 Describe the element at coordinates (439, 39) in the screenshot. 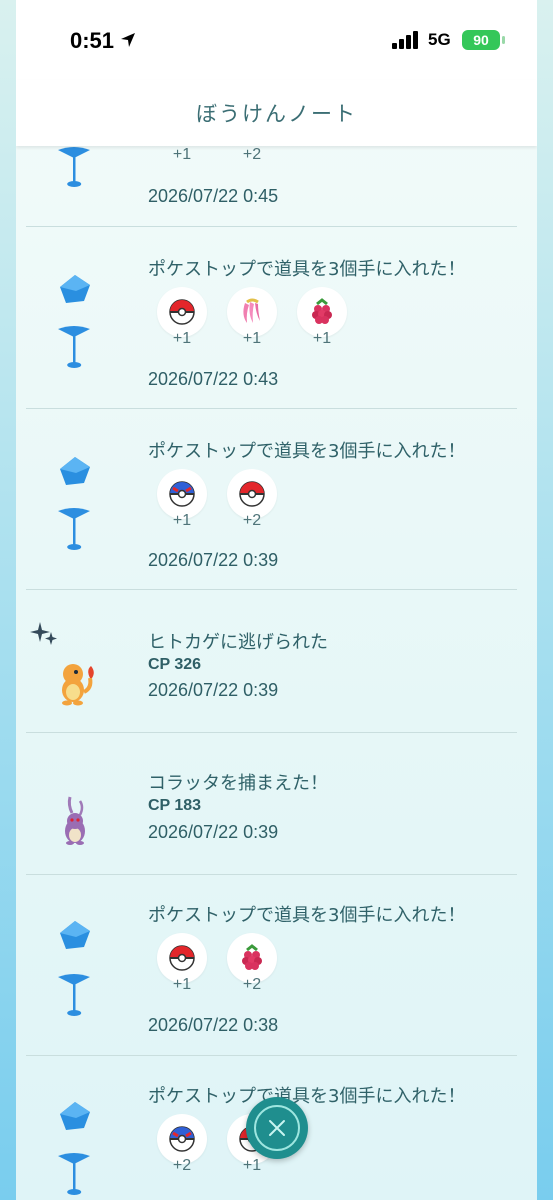

I see `network-type: 5G` at that location.